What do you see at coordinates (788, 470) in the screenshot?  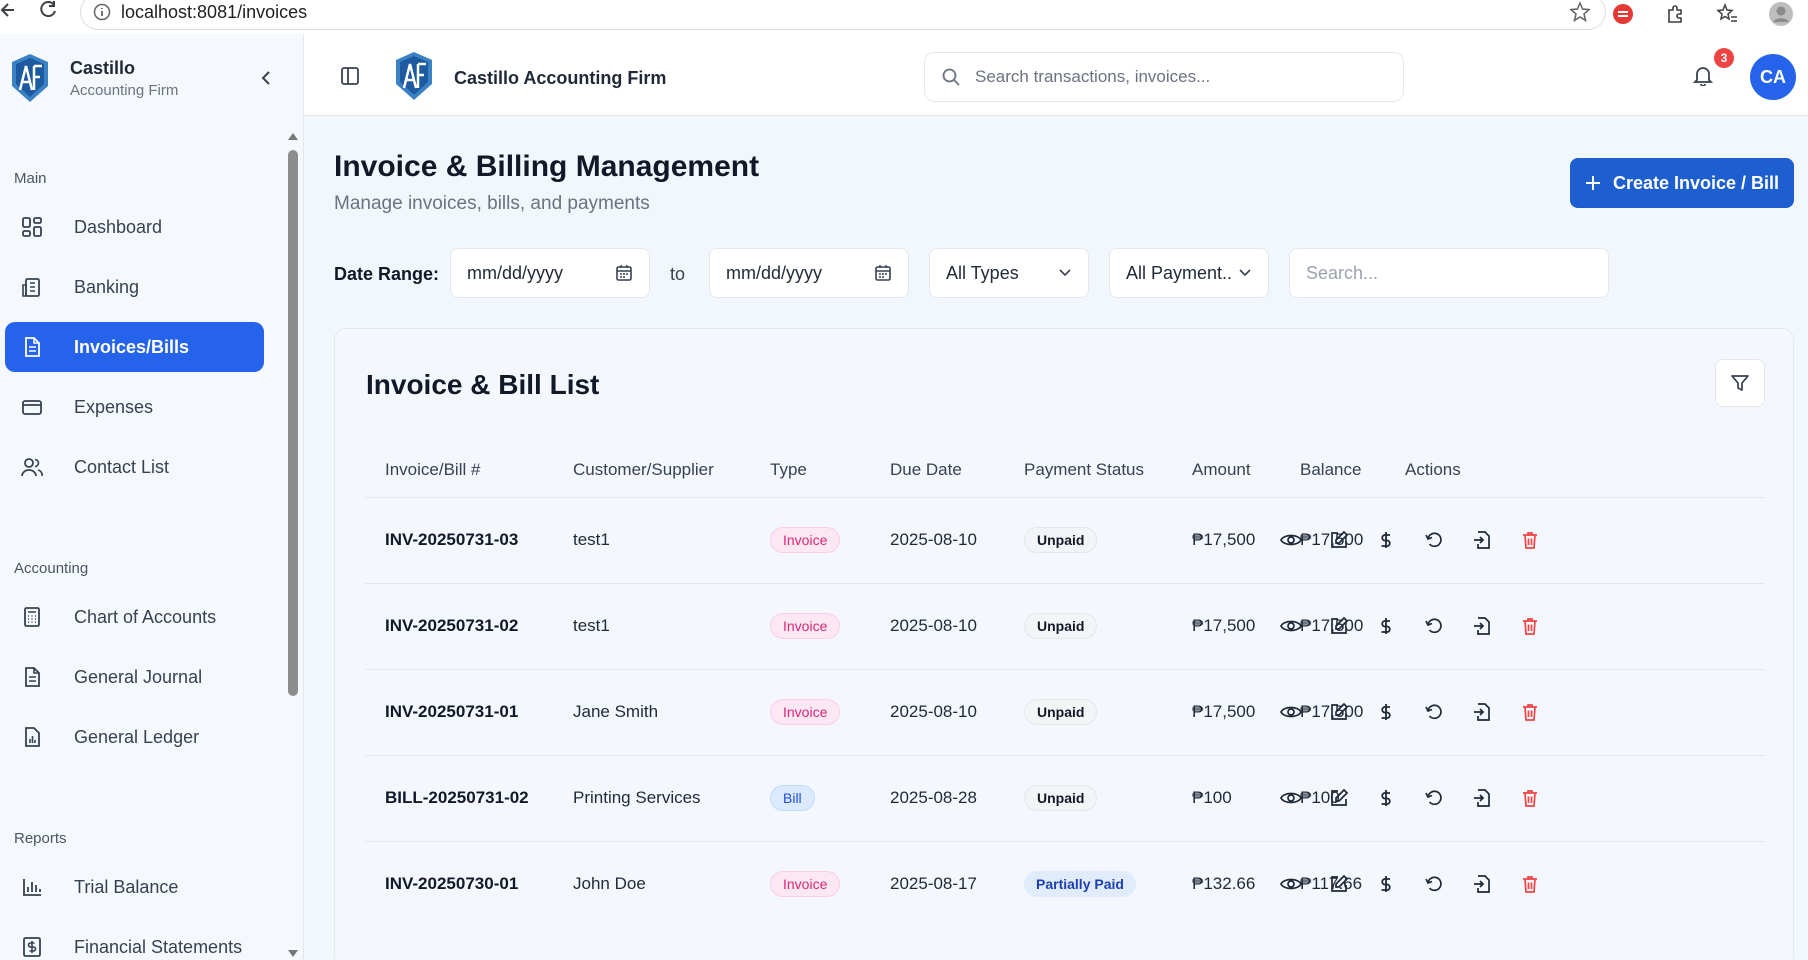 I see `column-header-type: Type` at bounding box center [788, 470].